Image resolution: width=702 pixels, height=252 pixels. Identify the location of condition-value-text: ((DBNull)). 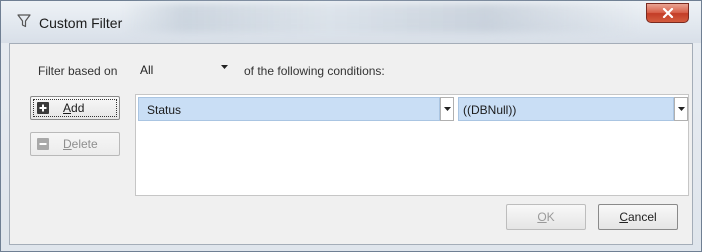
(490, 110).